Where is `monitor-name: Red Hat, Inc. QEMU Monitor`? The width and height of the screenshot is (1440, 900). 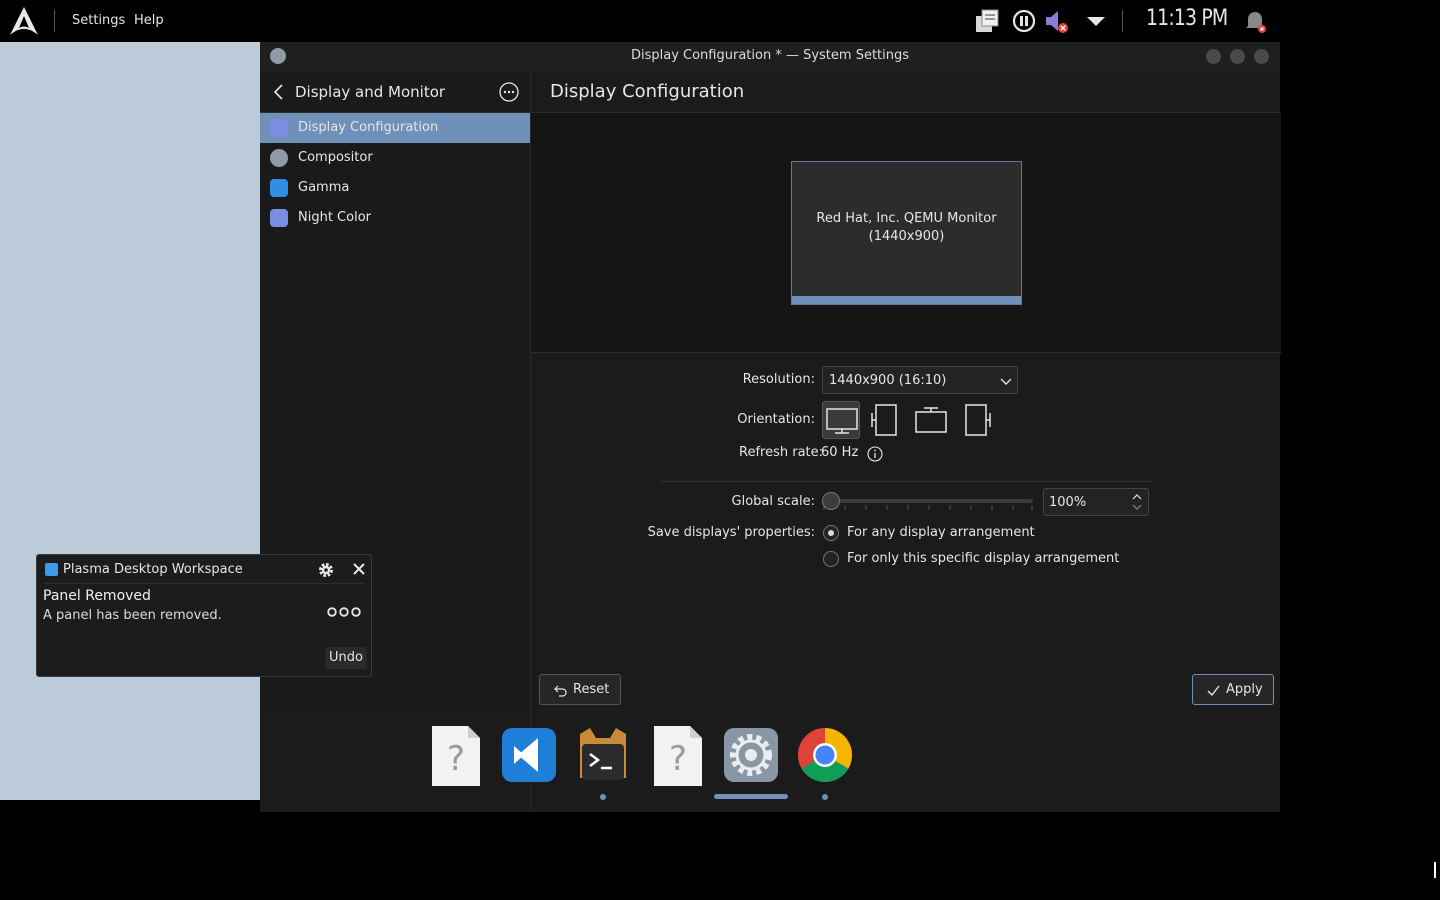
monitor-name: Red Hat, Inc. QEMU Monitor is located at coordinates (906, 218).